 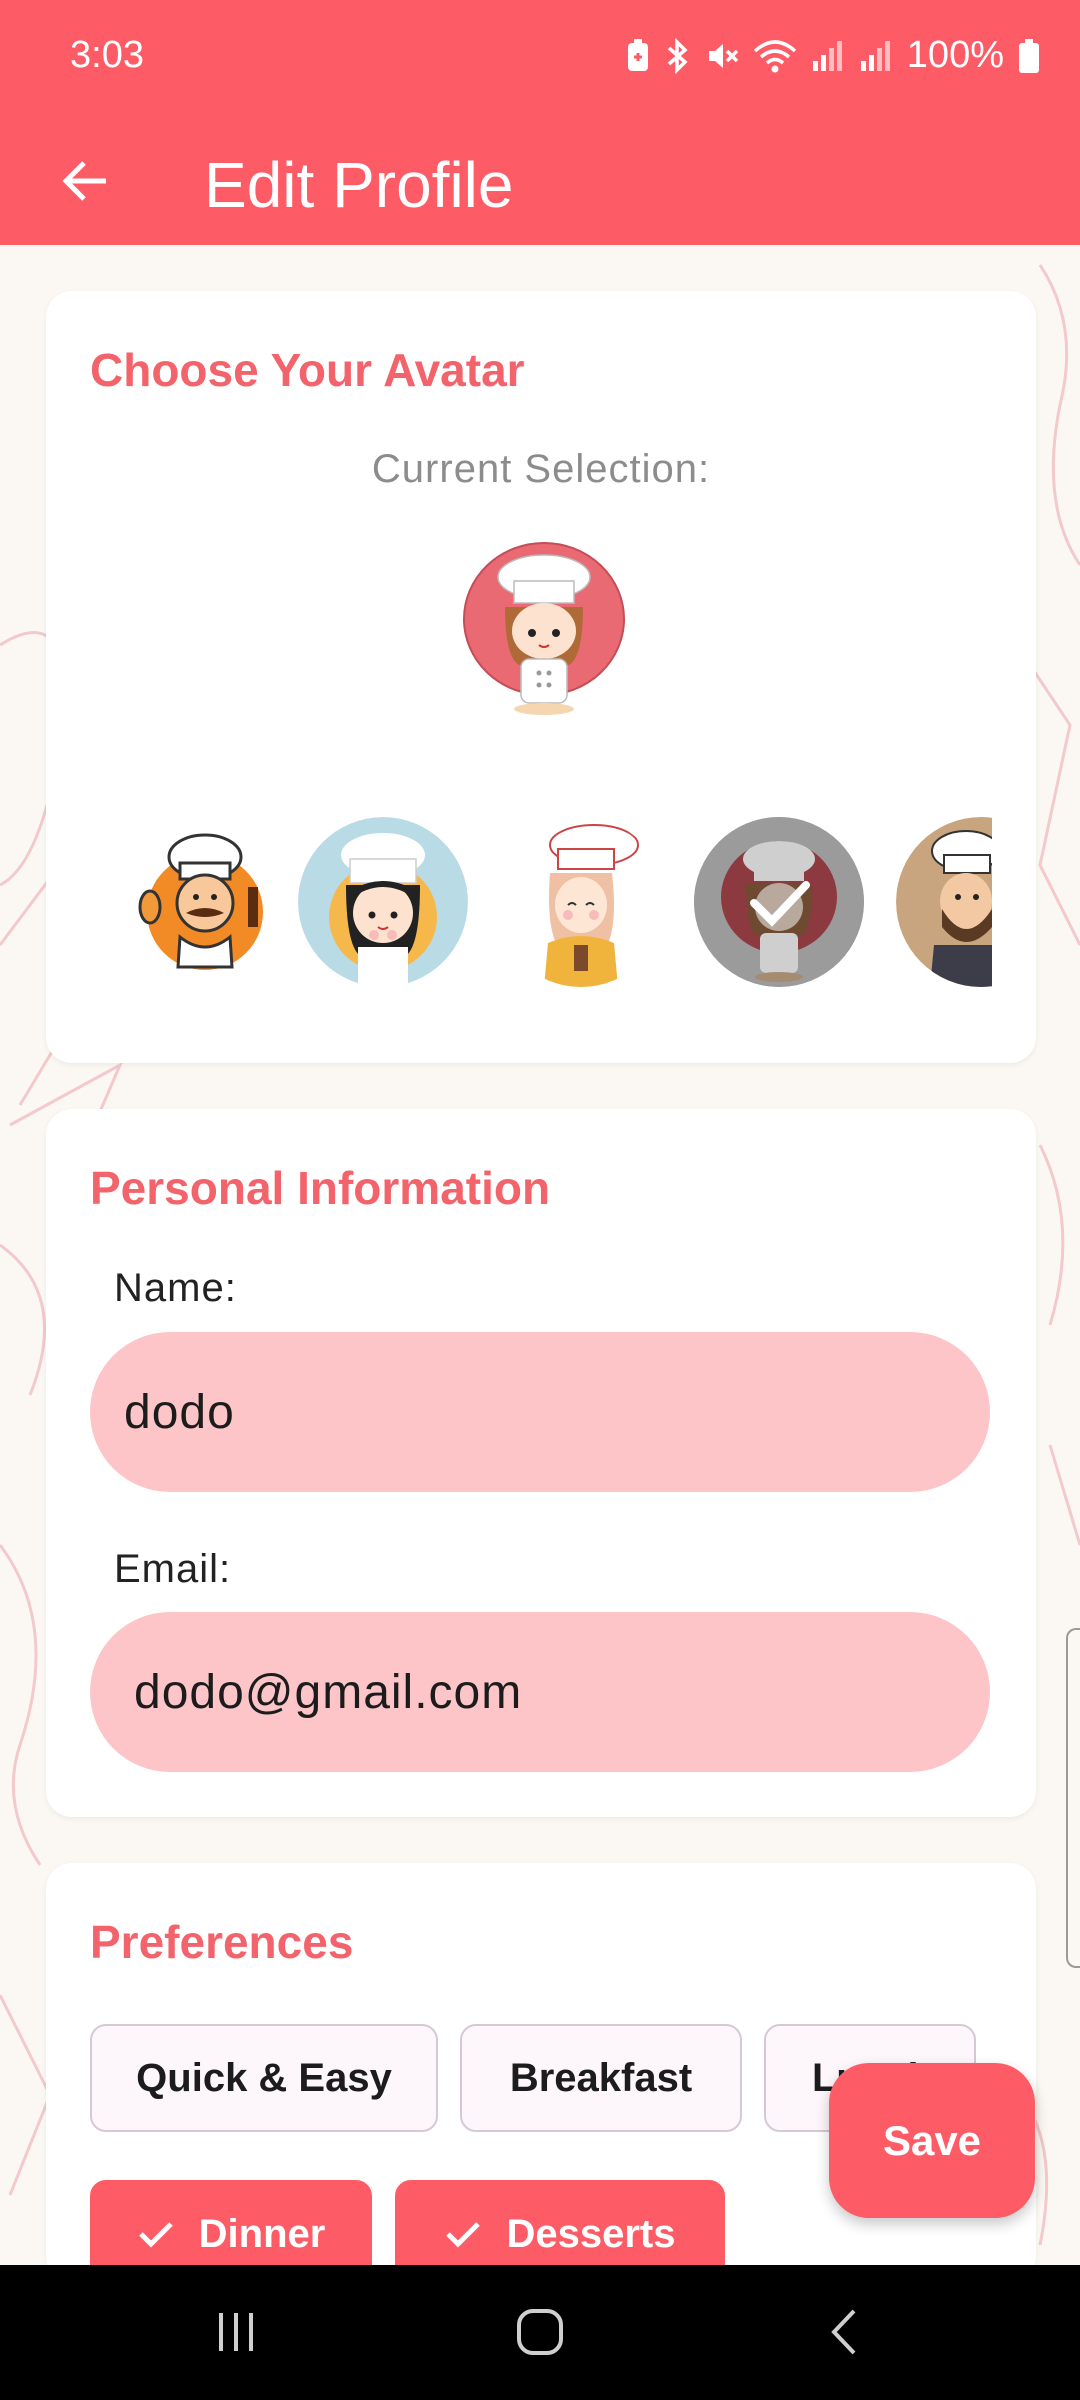 What do you see at coordinates (1073, 1798) in the screenshot?
I see `scrollbar` at bounding box center [1073, 1798].